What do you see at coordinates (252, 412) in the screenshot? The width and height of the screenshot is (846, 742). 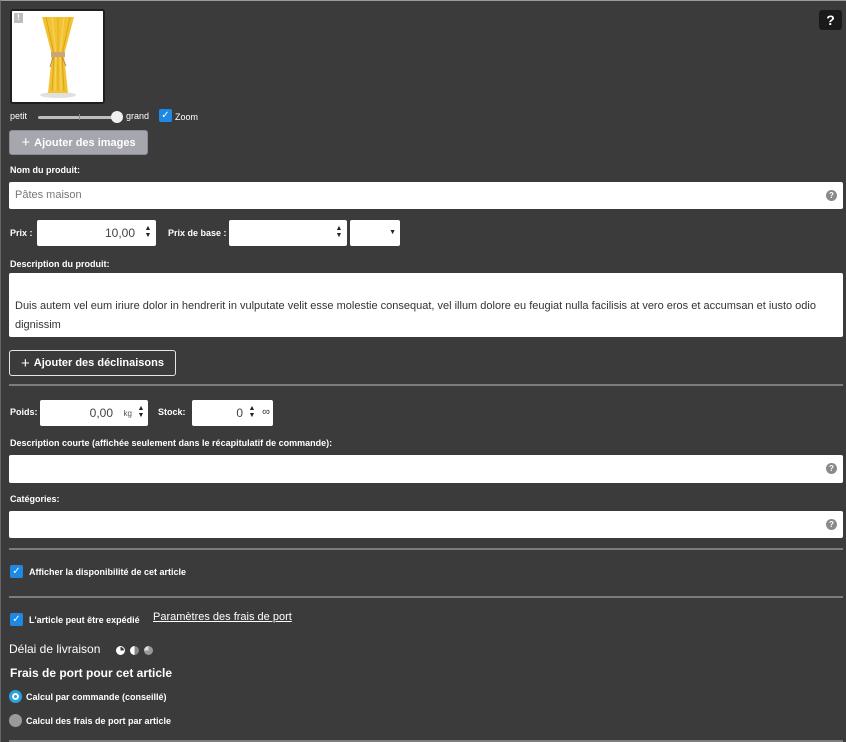 I see `stock-spinner-icon: ▲ ▼` at bounding box center [252, 412].